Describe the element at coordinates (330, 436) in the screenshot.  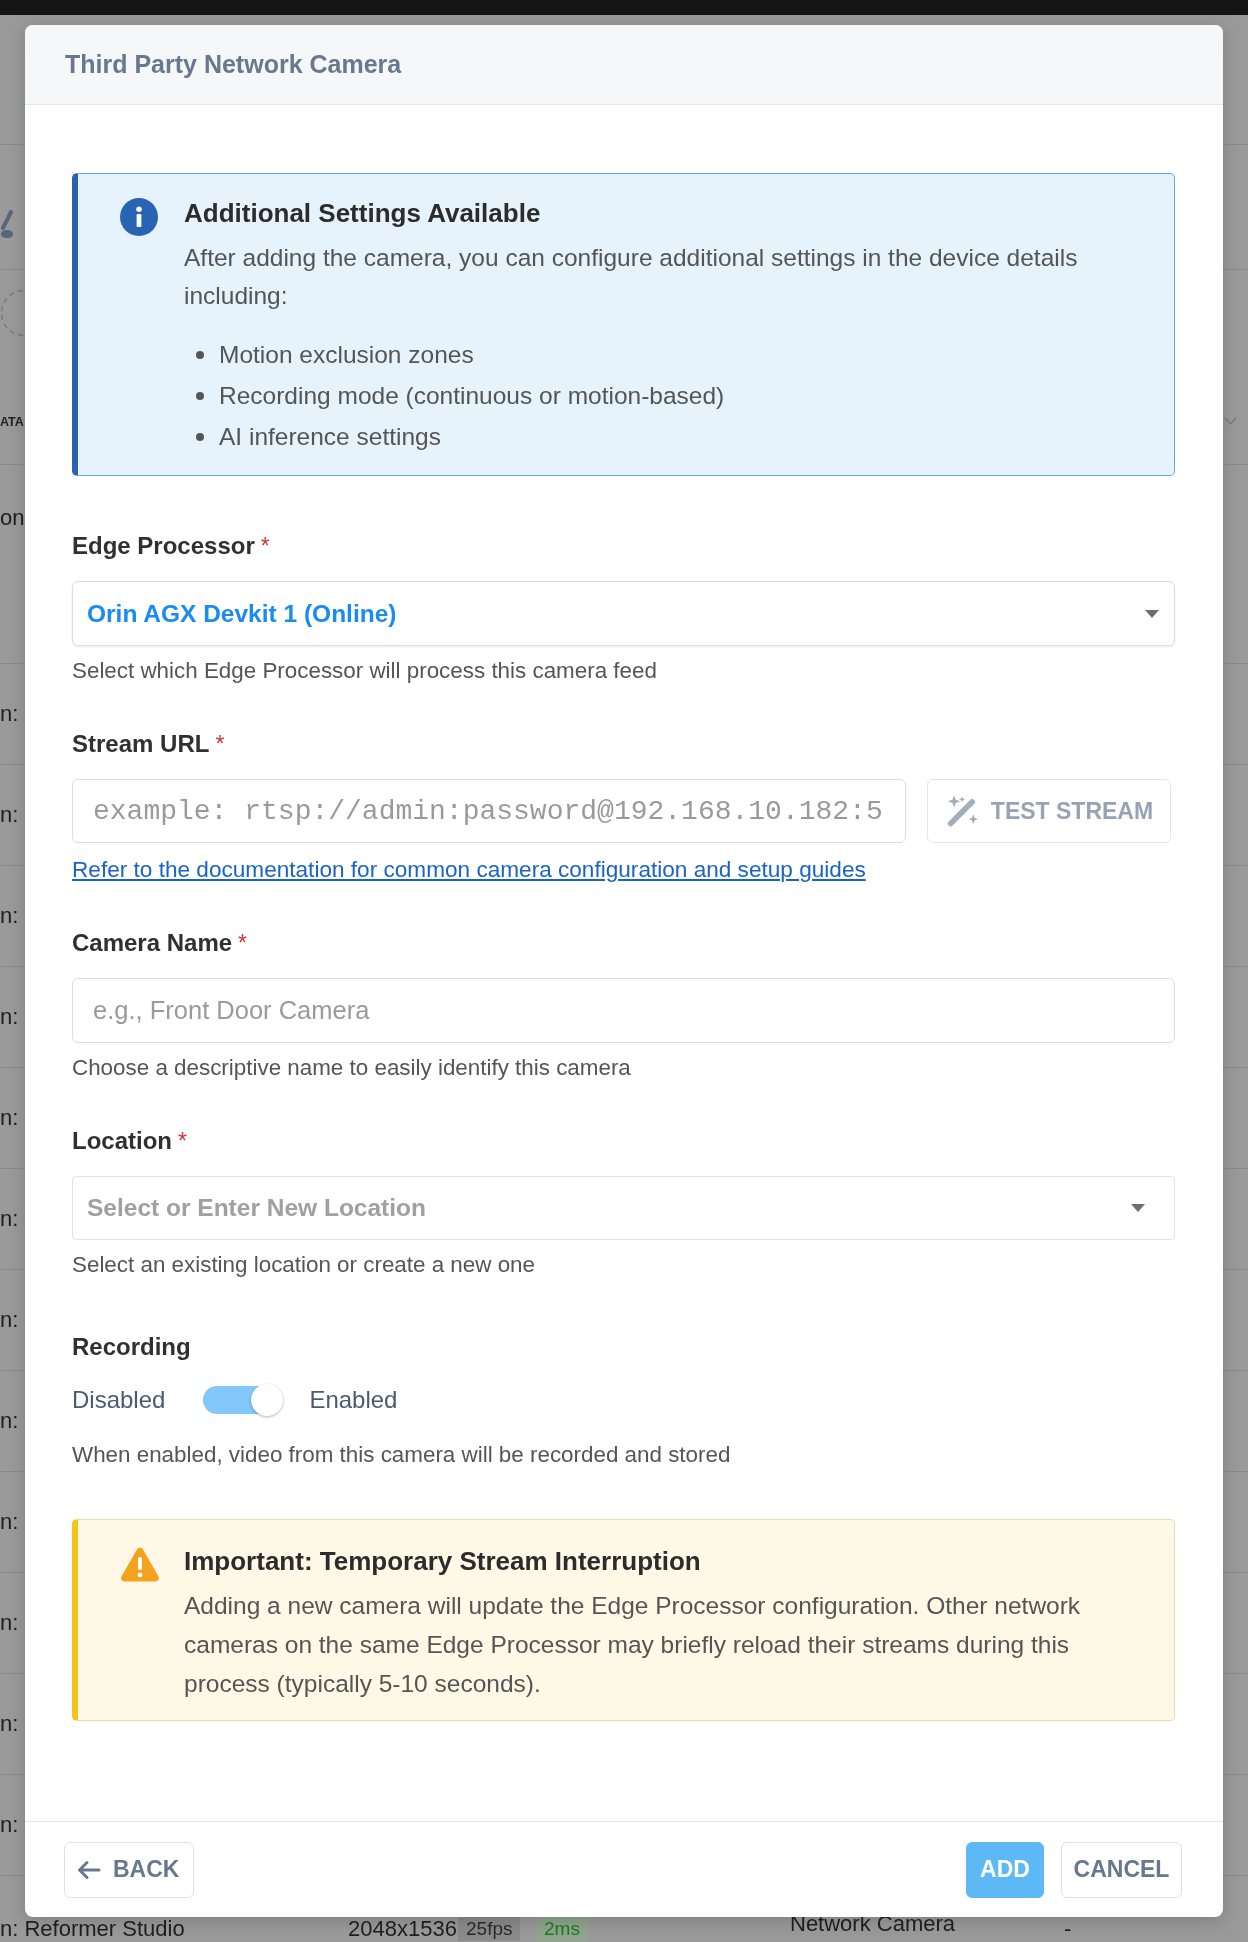
I see `list-item: AI inference settings` at that location.